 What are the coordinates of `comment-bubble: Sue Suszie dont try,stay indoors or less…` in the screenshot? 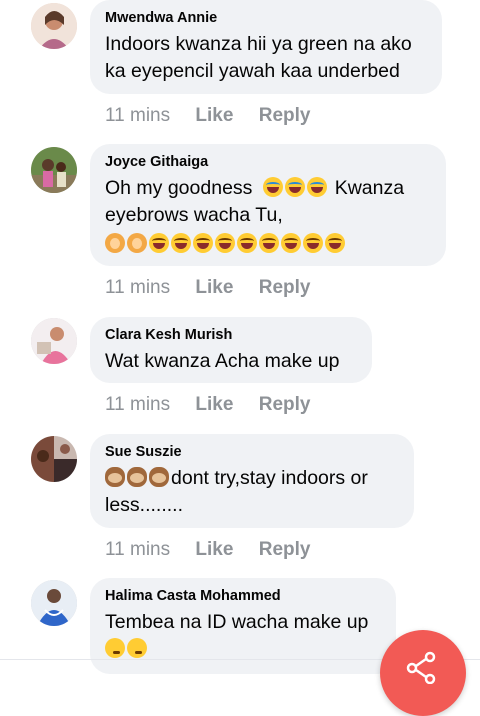 It's located at (252, 481).